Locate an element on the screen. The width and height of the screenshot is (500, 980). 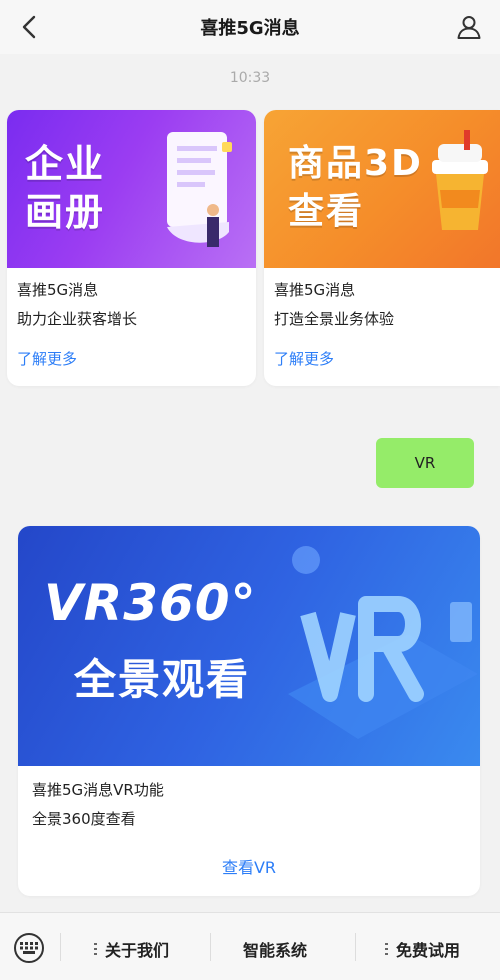
menu-item-smart-system: 智能系统 is located at coordinates (275, 949).